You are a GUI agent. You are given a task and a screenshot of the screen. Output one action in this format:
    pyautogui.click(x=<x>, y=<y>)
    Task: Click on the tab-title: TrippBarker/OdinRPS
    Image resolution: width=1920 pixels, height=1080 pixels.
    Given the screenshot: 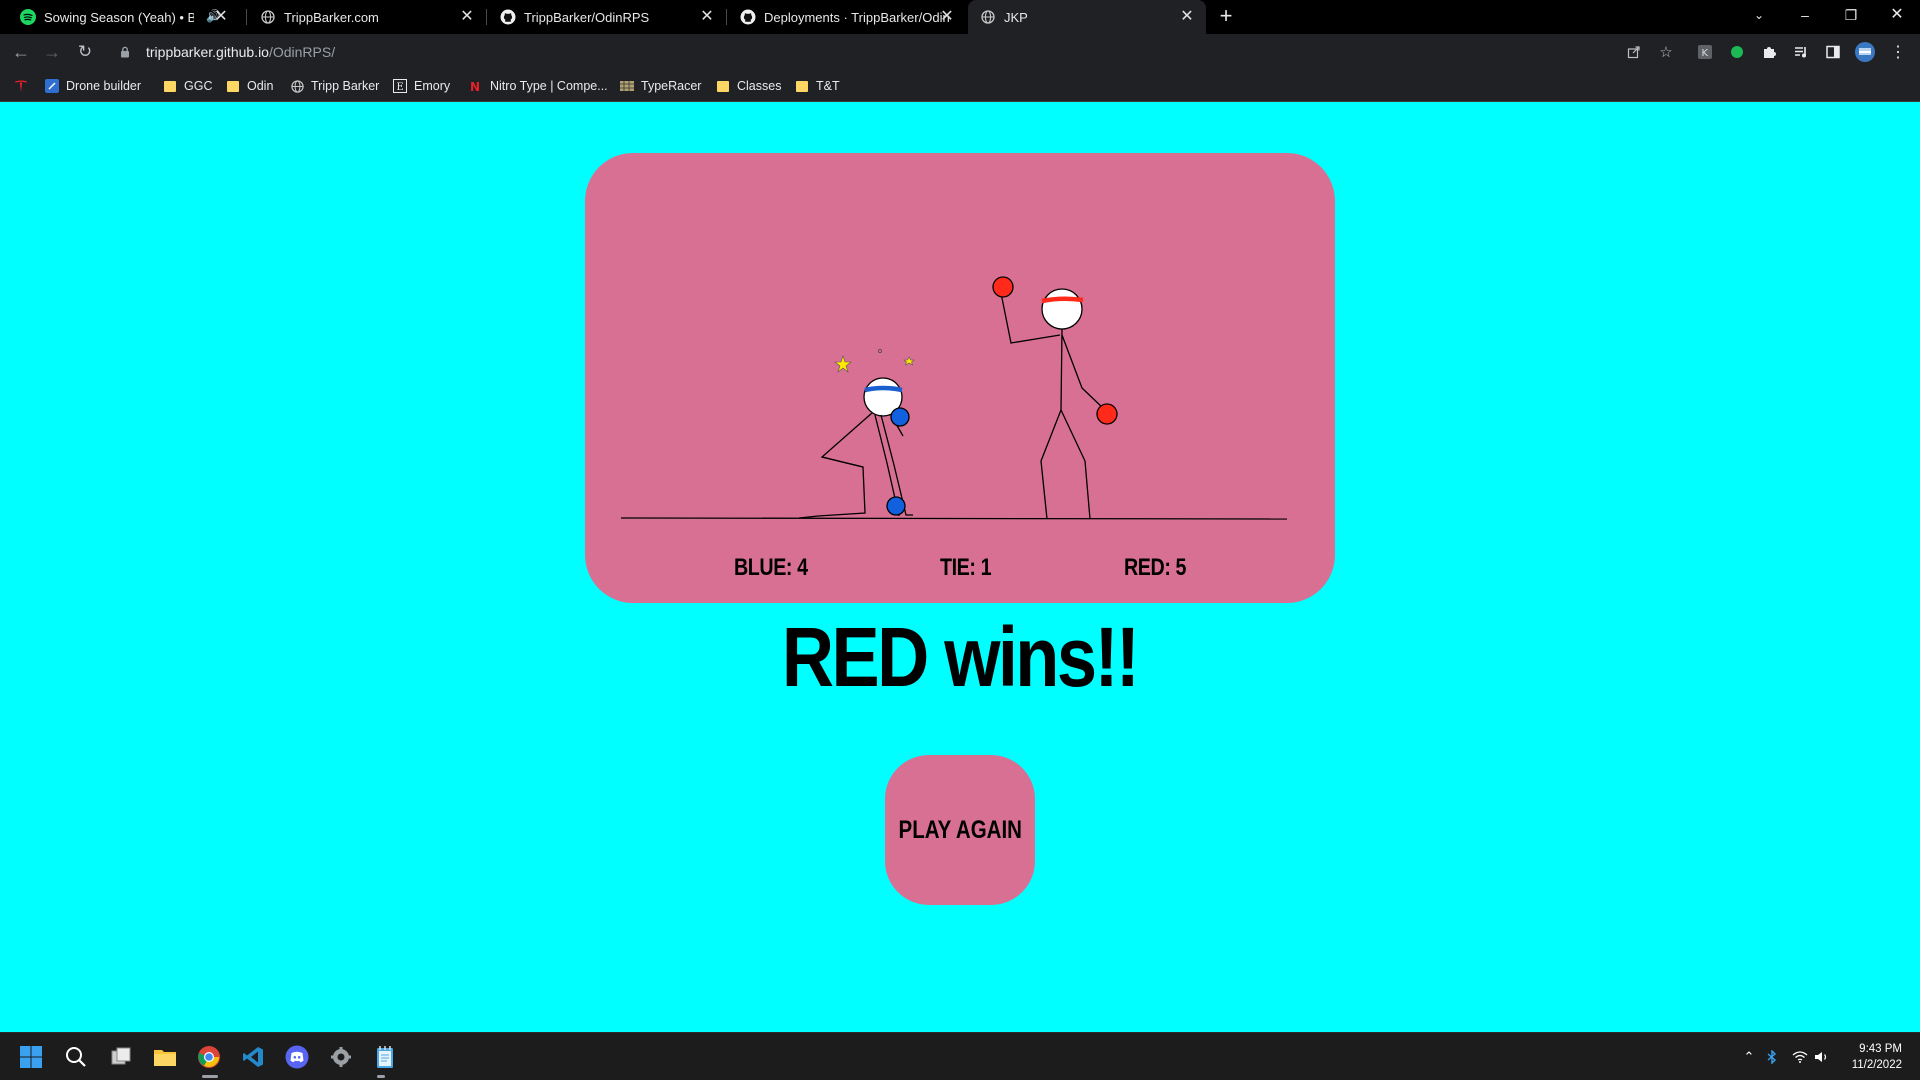 What is the action you would take?
    pyautogui.click(x=587, y=17)
    